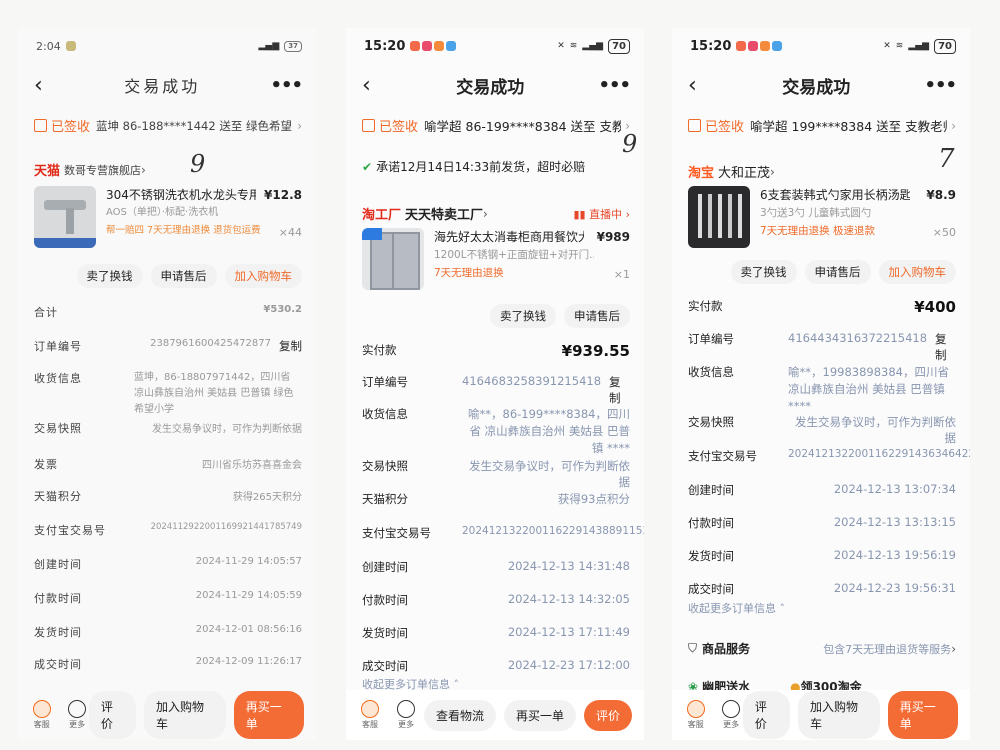 The height and width of the screenshot is (750, 1000). I want to click on detail-key: 交易快照, so click(385, 466).